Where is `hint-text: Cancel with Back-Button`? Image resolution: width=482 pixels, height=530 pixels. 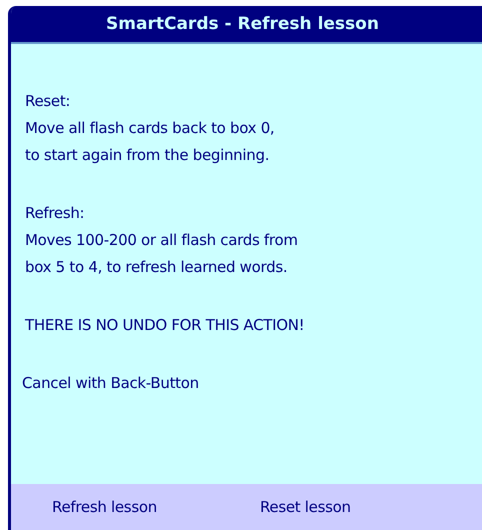 hint-text: Cancel with Back-Button is located at coordinates (111, 383).